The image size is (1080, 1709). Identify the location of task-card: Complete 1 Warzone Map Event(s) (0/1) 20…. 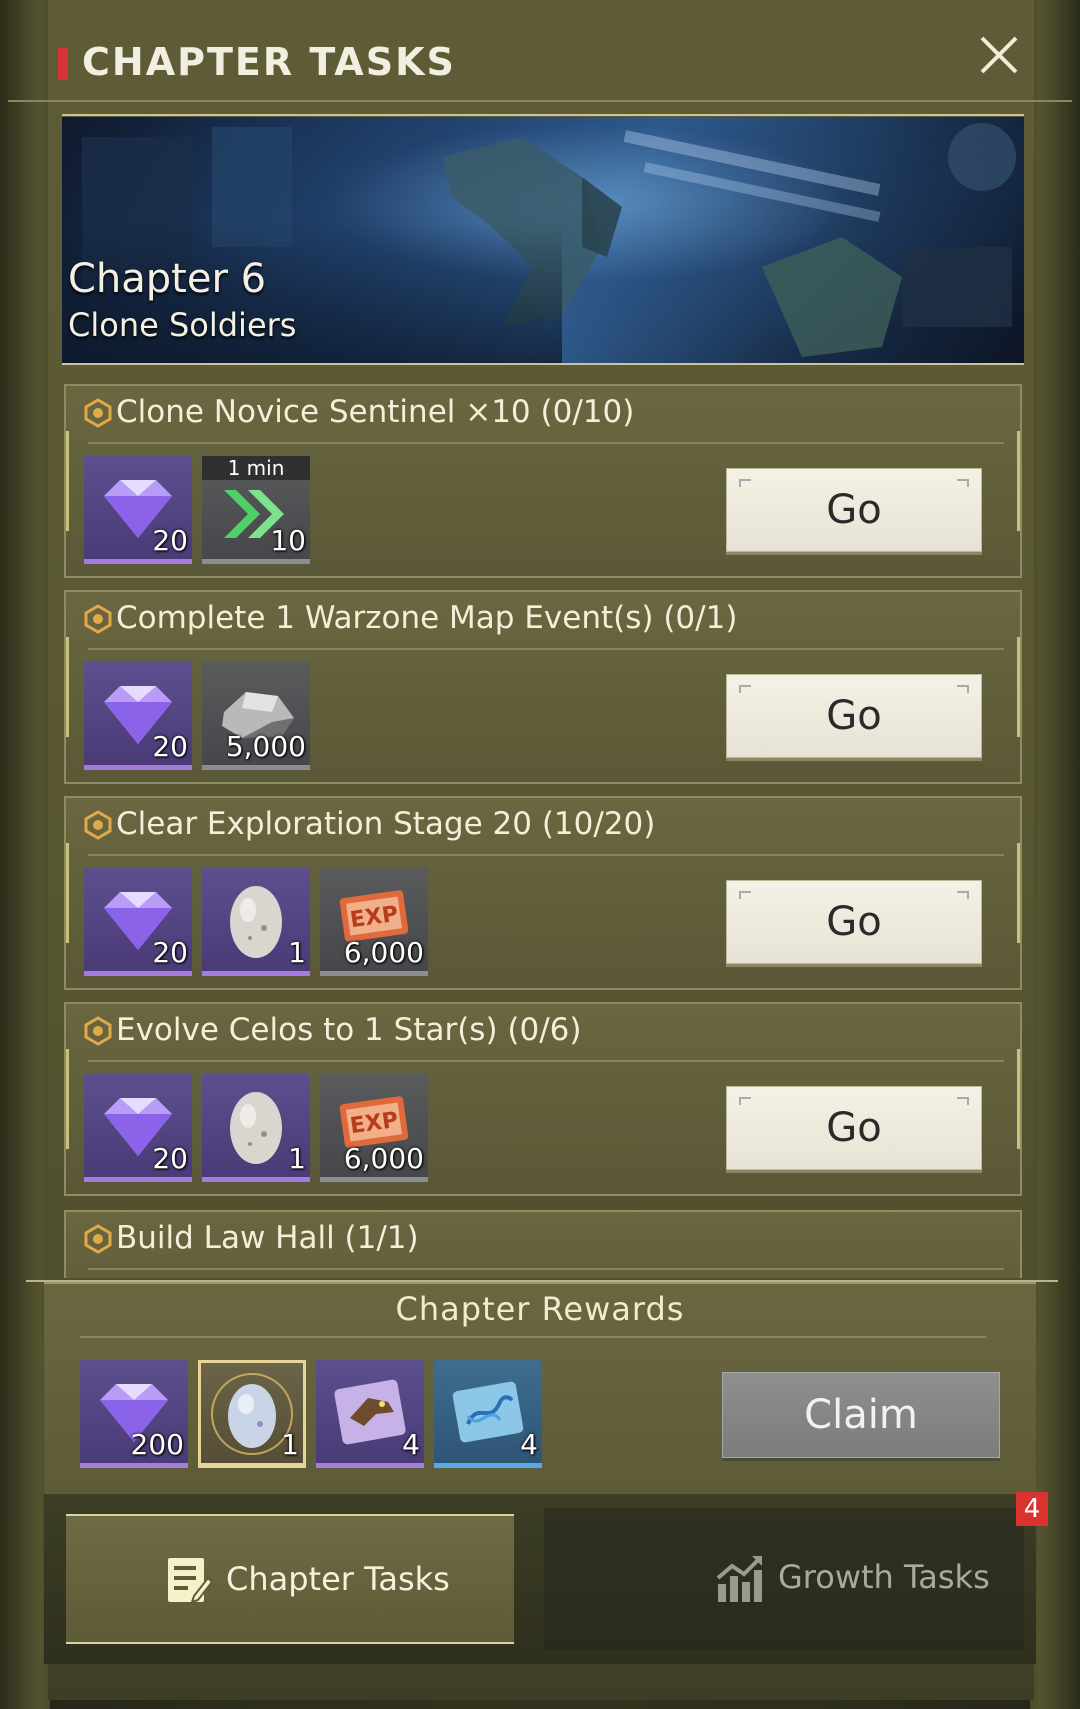
(543, 687).